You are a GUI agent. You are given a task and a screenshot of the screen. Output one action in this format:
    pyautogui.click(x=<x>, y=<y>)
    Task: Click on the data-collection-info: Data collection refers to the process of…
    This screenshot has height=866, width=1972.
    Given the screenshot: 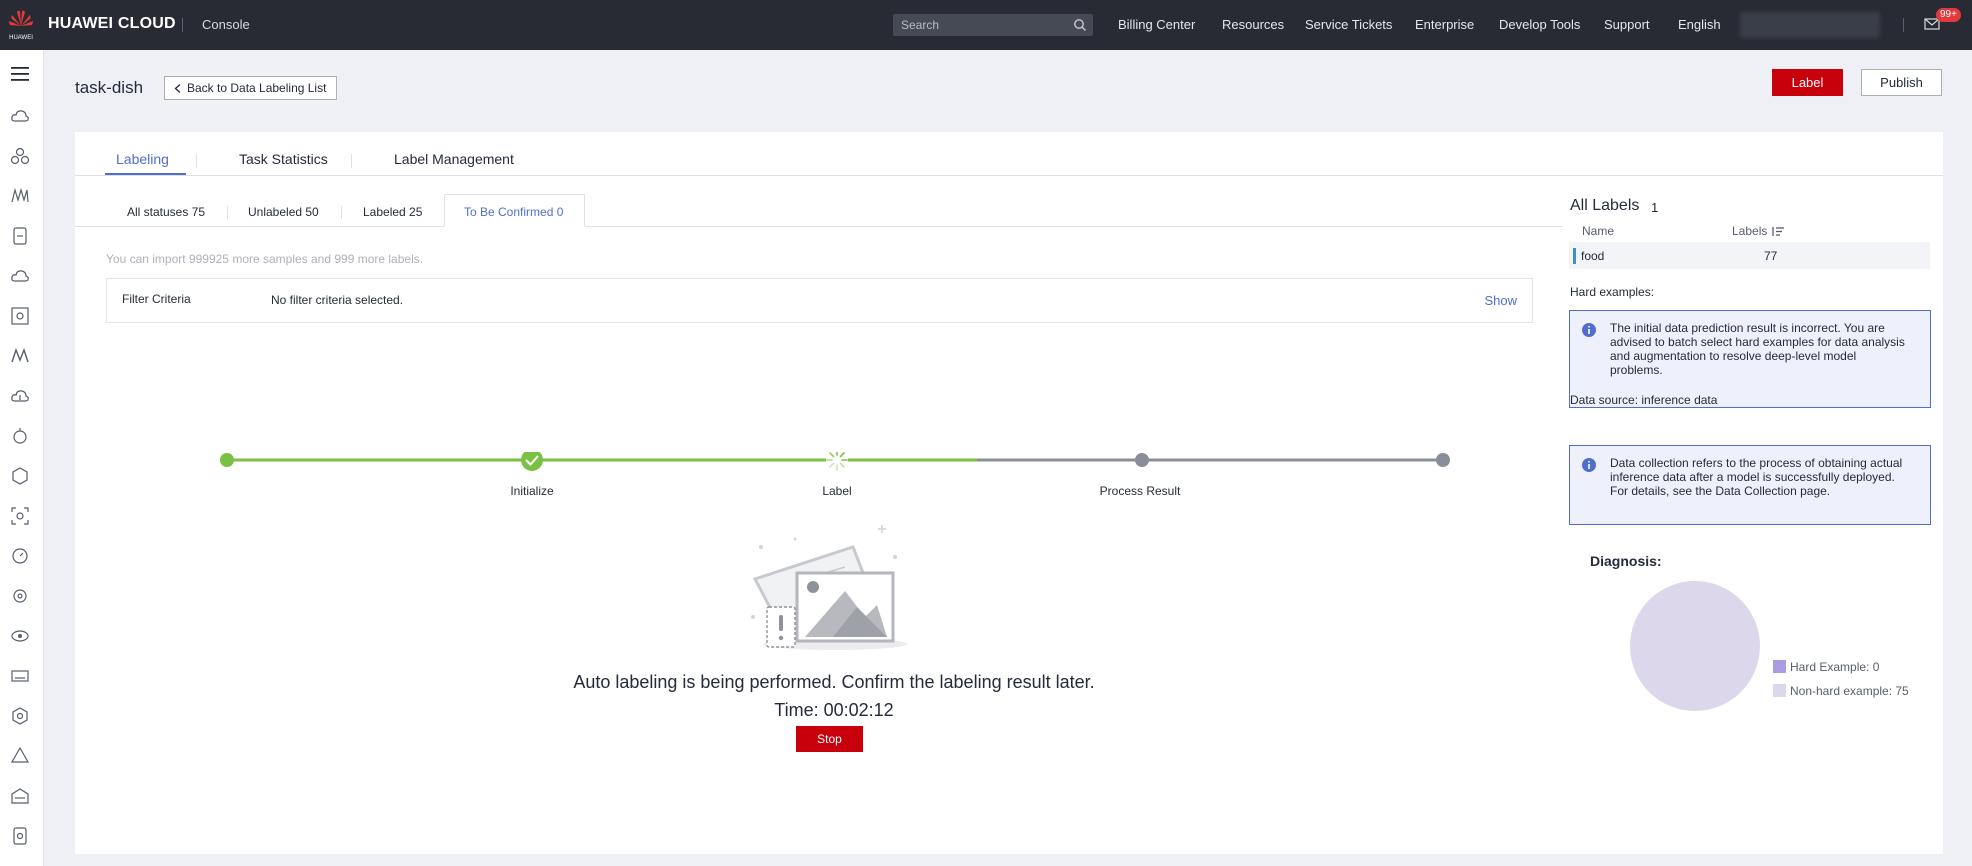 What is the action you would take?
    pyautogui.click(x=1750, y=485)
    